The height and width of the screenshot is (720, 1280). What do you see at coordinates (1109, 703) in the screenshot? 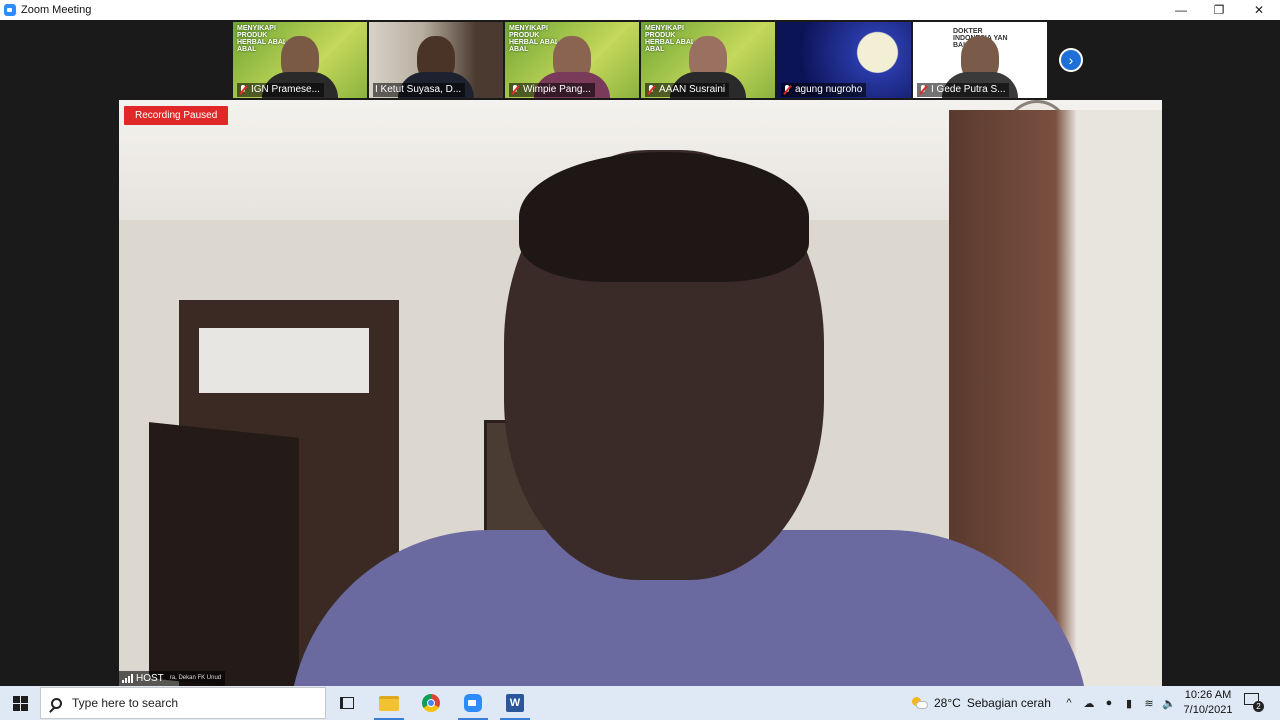
I see `microphone-icon: ●` at bounding box center [1109, 703].